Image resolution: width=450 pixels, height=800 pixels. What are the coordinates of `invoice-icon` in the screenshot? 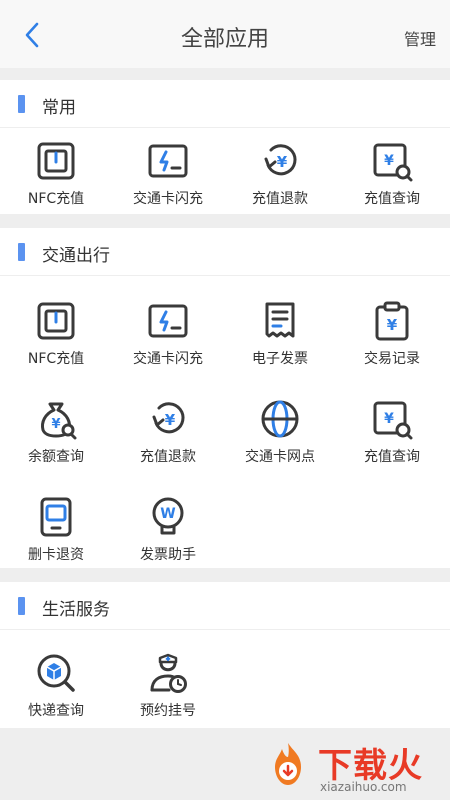 It's located at (280, 321).